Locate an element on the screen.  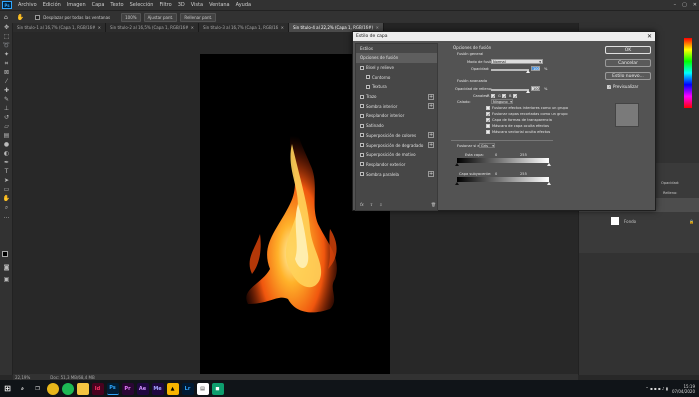
transparency-shapes-checkbox is located at coordinates (488, 120).